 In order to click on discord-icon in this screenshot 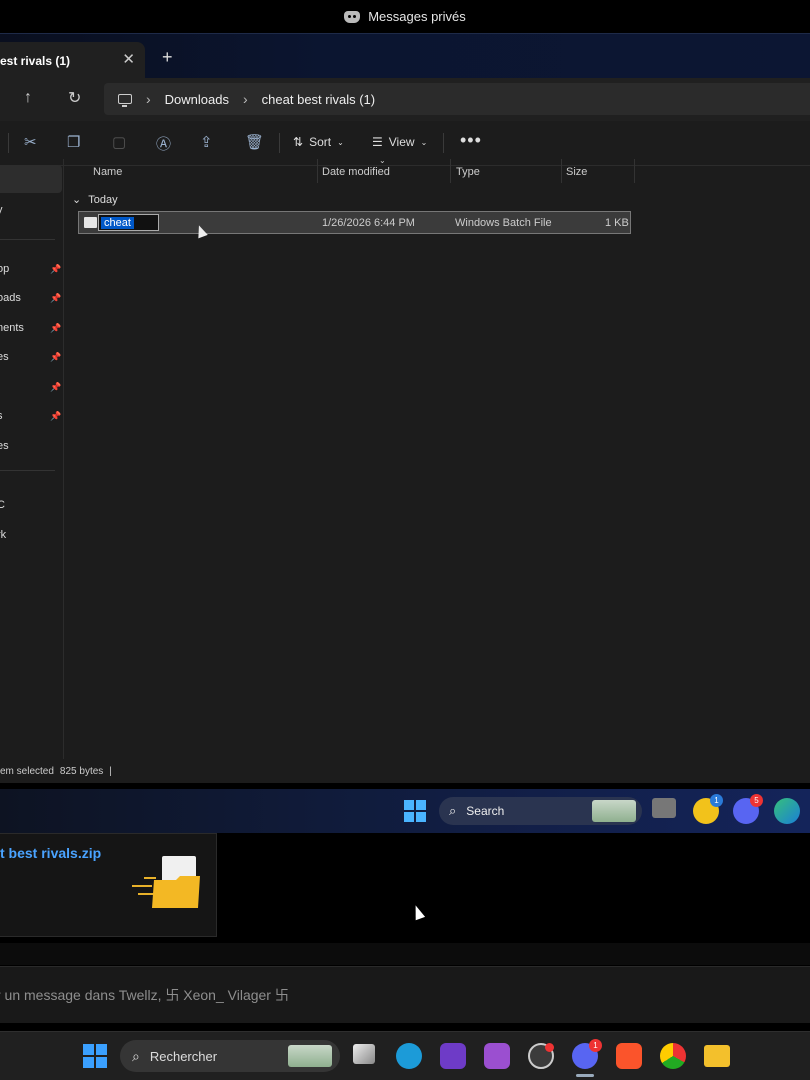, I will do `click(352, 16)`.